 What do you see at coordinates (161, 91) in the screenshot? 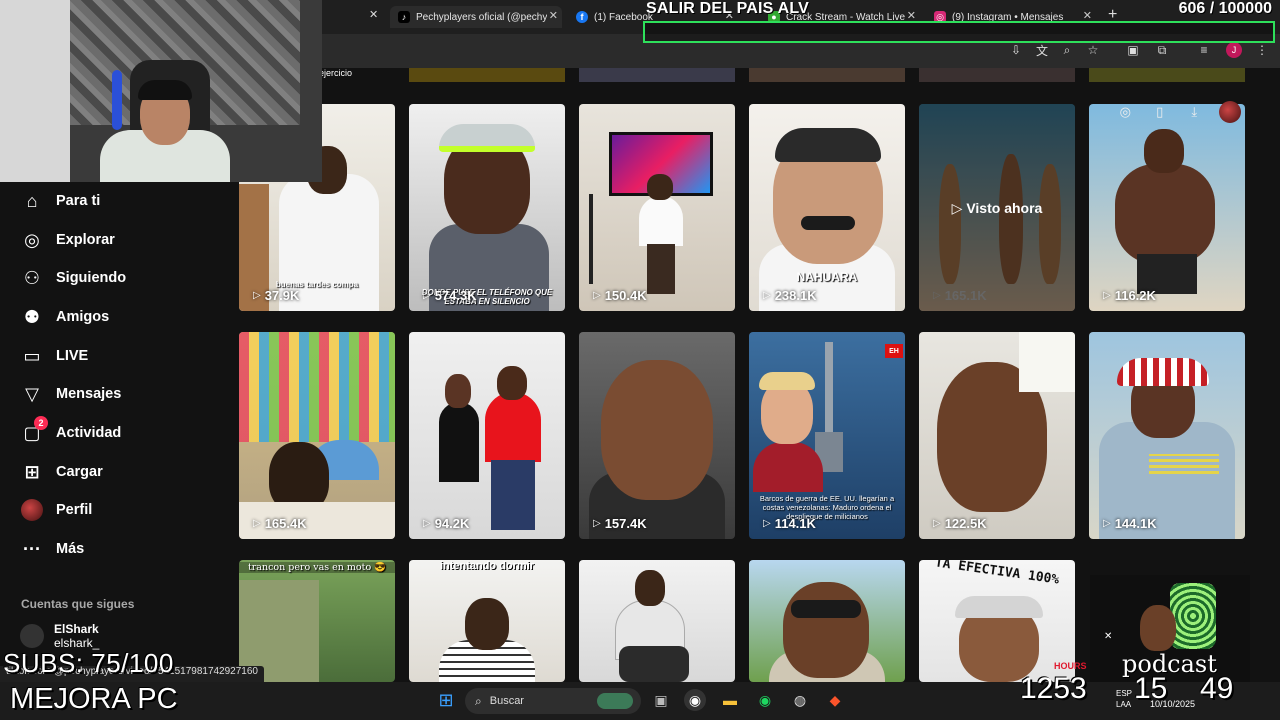
I see `webcam-overlay` at bounding box center [161, 91].